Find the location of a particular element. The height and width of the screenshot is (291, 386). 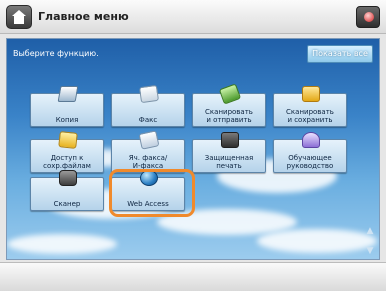

scanner-icon is located at coordinates (68, 178).